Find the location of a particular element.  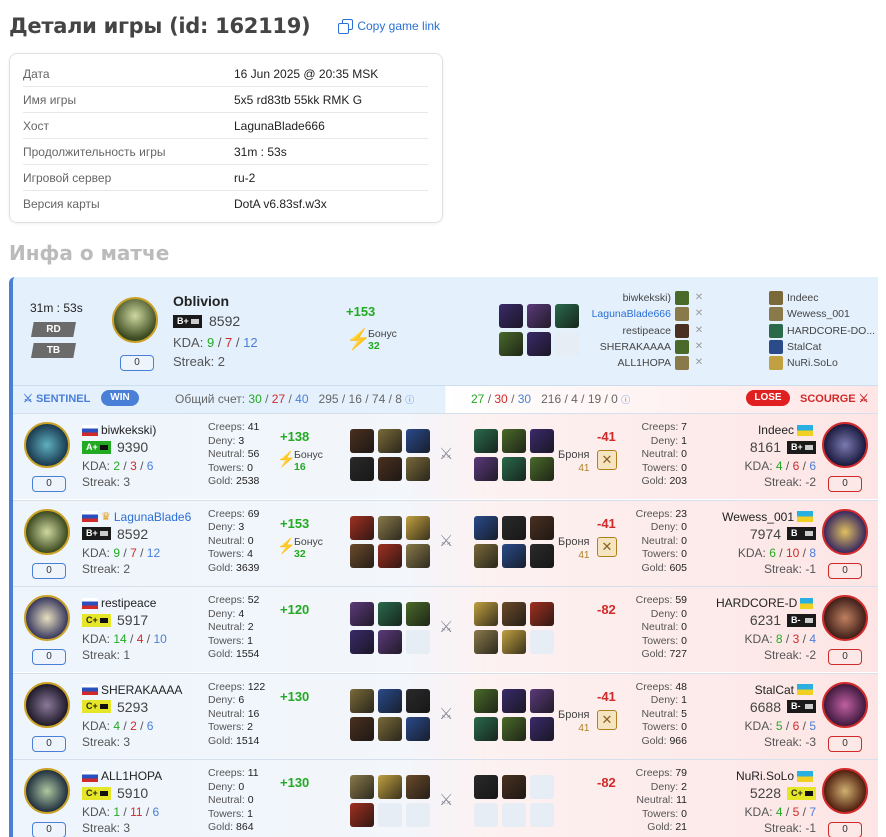

player-name: HARDCORE-D is located at coordinates (756, 603).